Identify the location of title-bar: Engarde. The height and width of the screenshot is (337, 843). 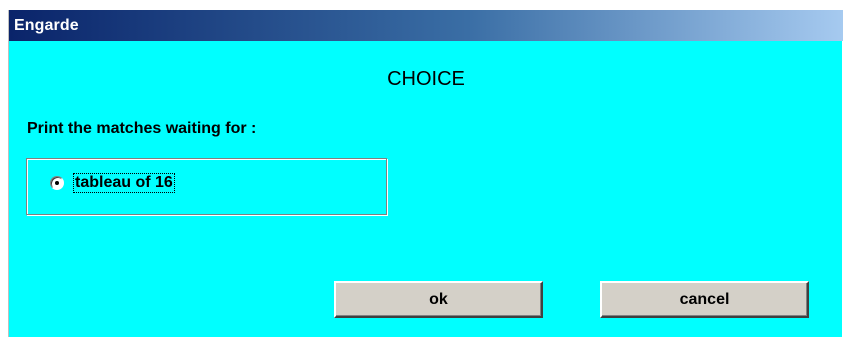
(426, 25).